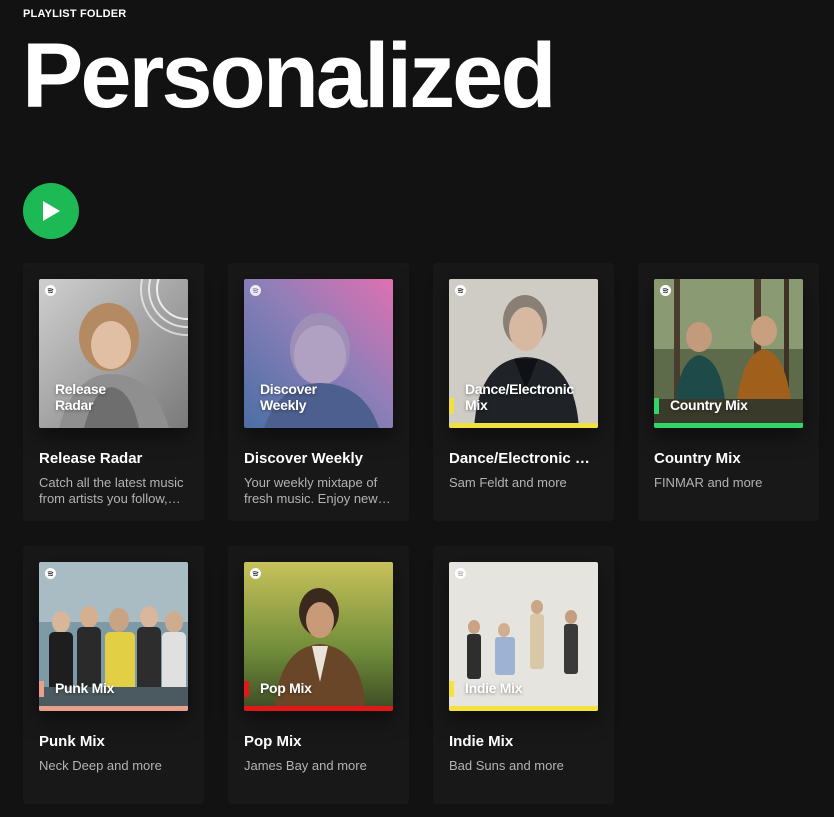 Image resolution: width=834 pixels, height=817 pixels. Describe the element at coordinates (523, 458) in the screenshot. I see `playlist-title: Dance/Electronic Mix` at that location.